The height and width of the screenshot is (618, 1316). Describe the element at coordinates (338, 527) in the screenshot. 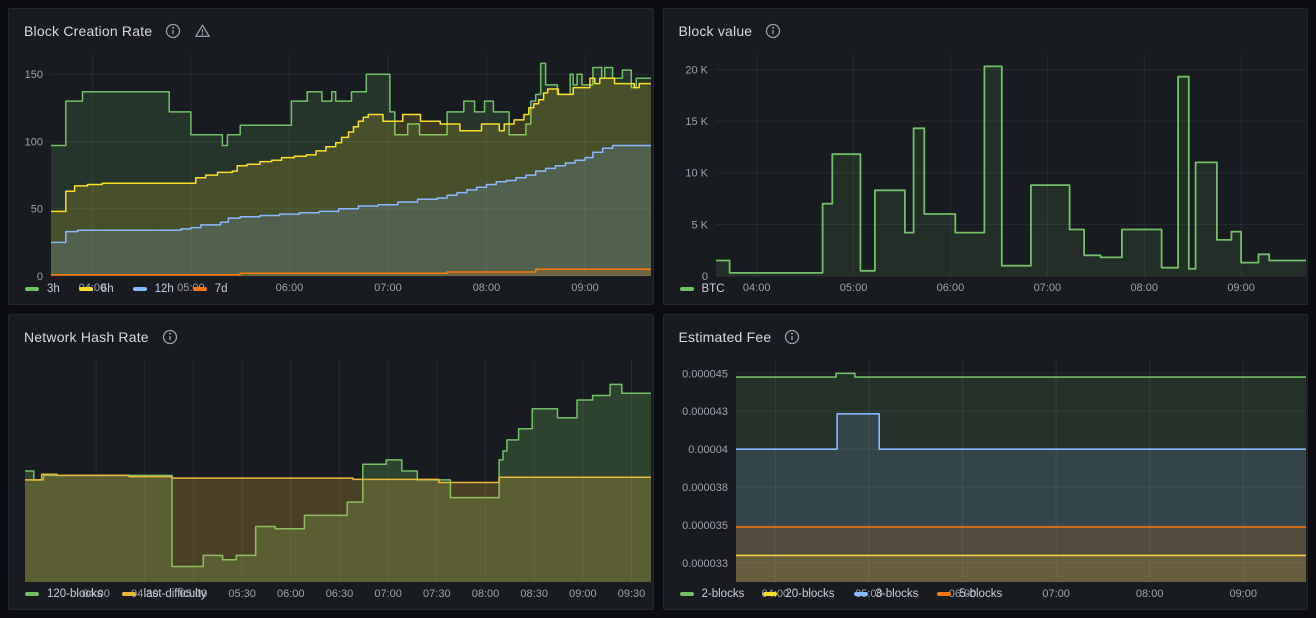

I see `series-fill-last-difficulty` at that location.